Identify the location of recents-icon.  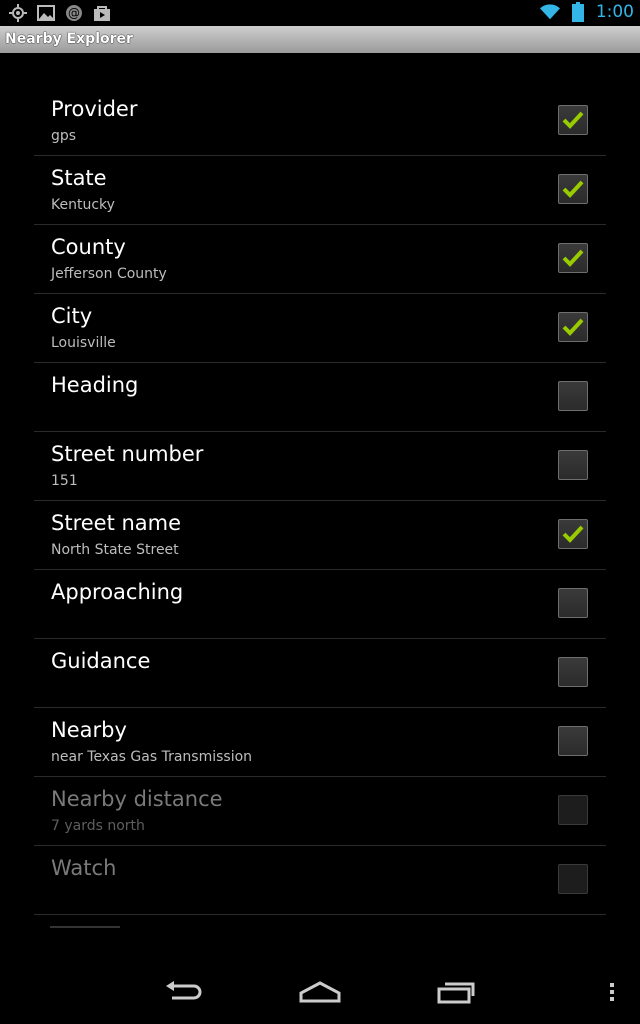
(457, 992).